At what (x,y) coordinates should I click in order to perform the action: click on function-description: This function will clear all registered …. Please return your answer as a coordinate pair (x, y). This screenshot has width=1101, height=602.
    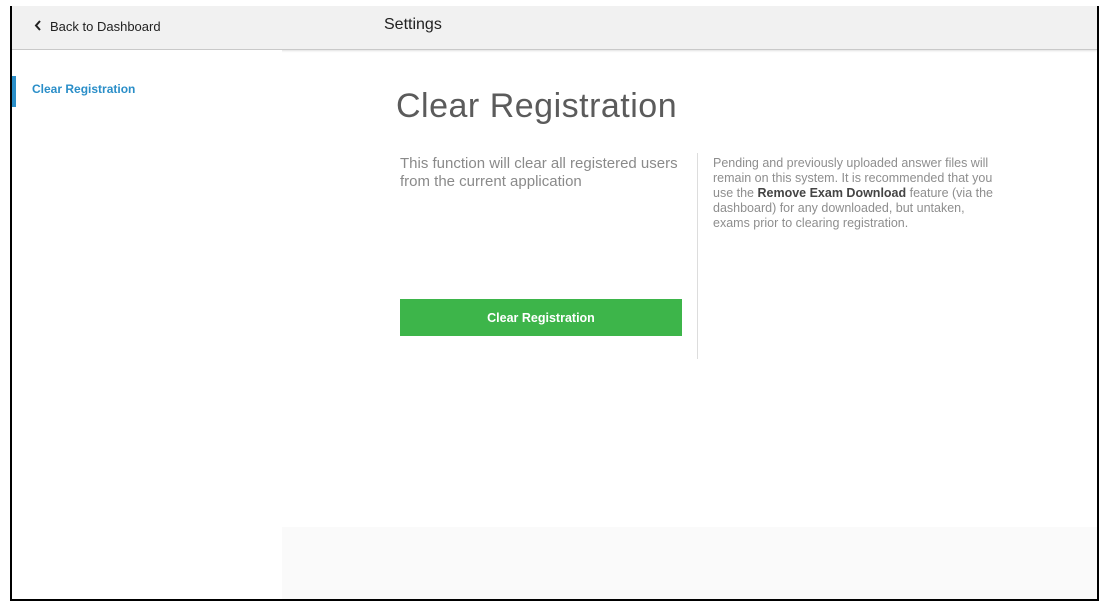
    Looking at the image, I should click on (539, 172).